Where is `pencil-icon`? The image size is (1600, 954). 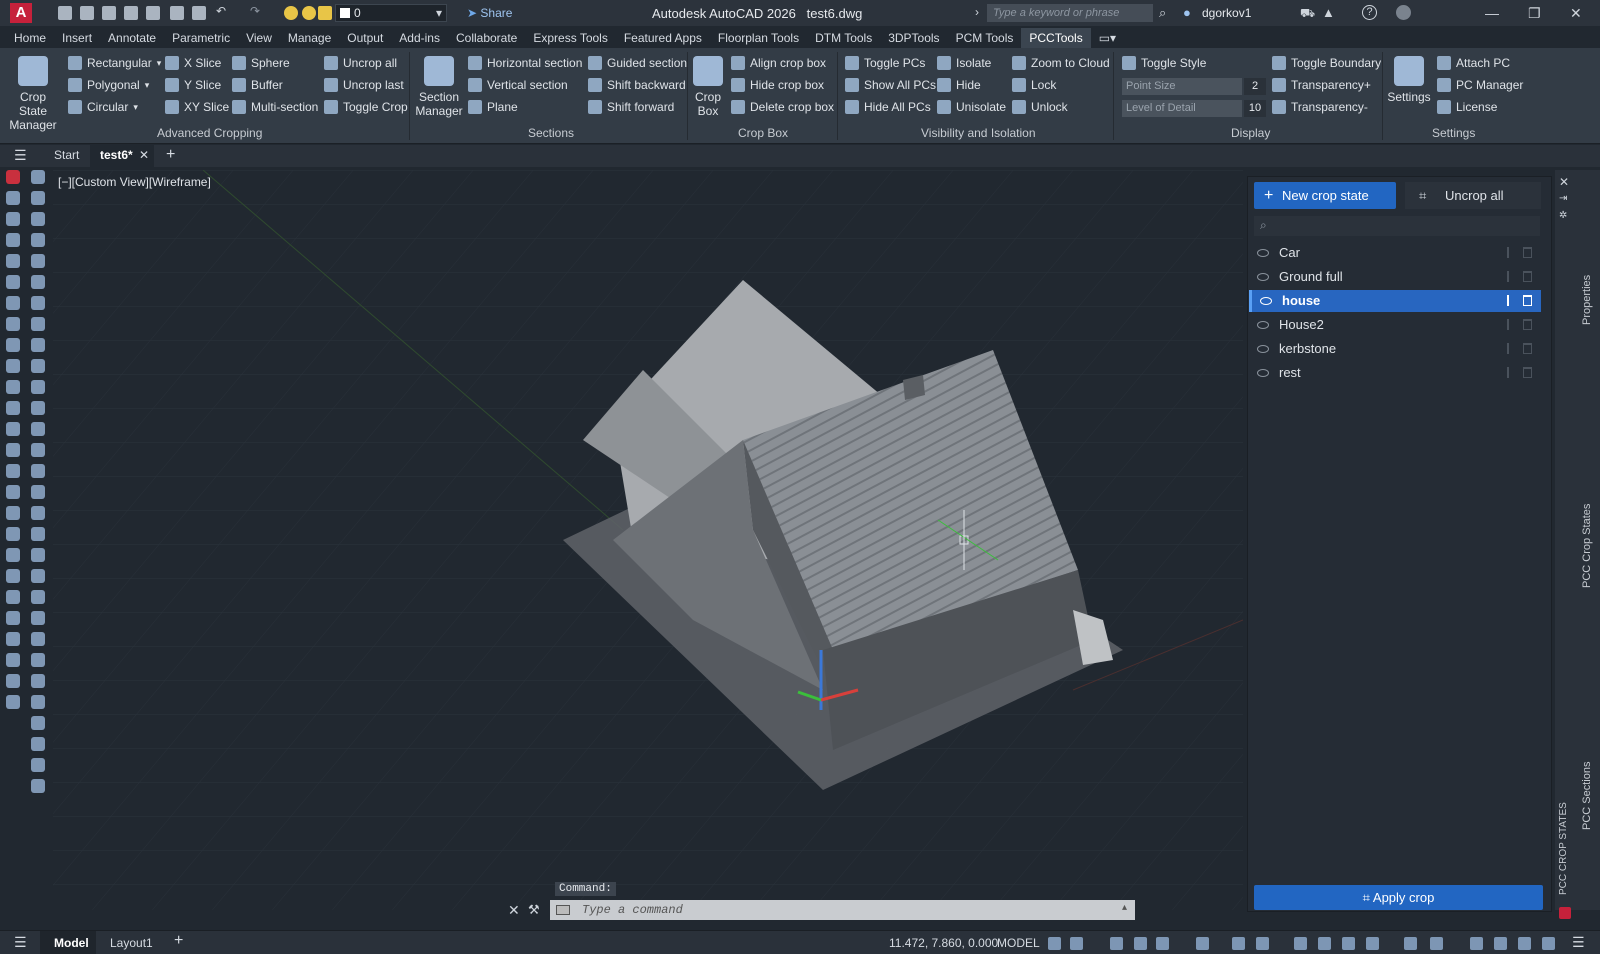 pencil-icon is located at coordinates (13, 219).